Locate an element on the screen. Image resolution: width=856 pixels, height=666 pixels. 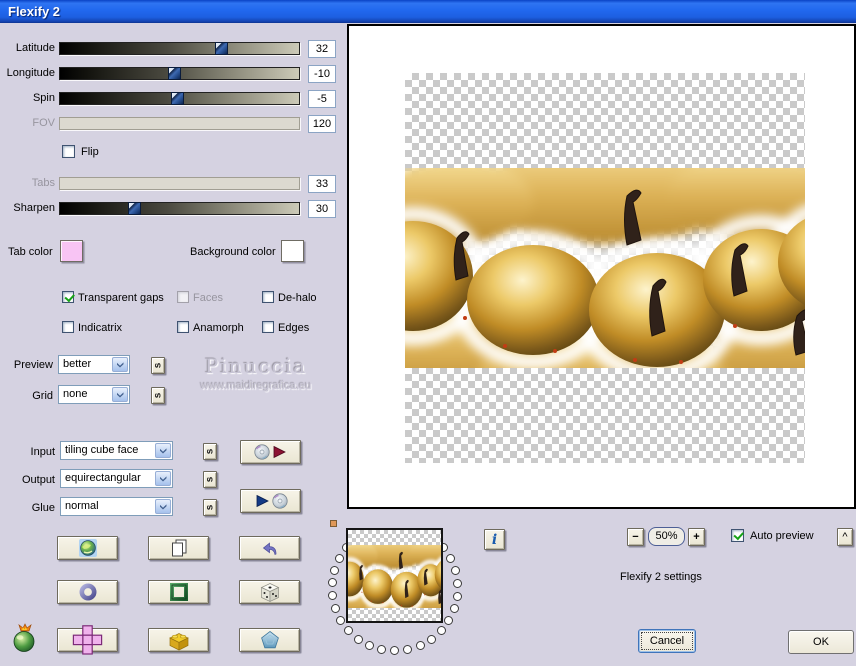
latitude-slider is located at coordinates (179, 48).